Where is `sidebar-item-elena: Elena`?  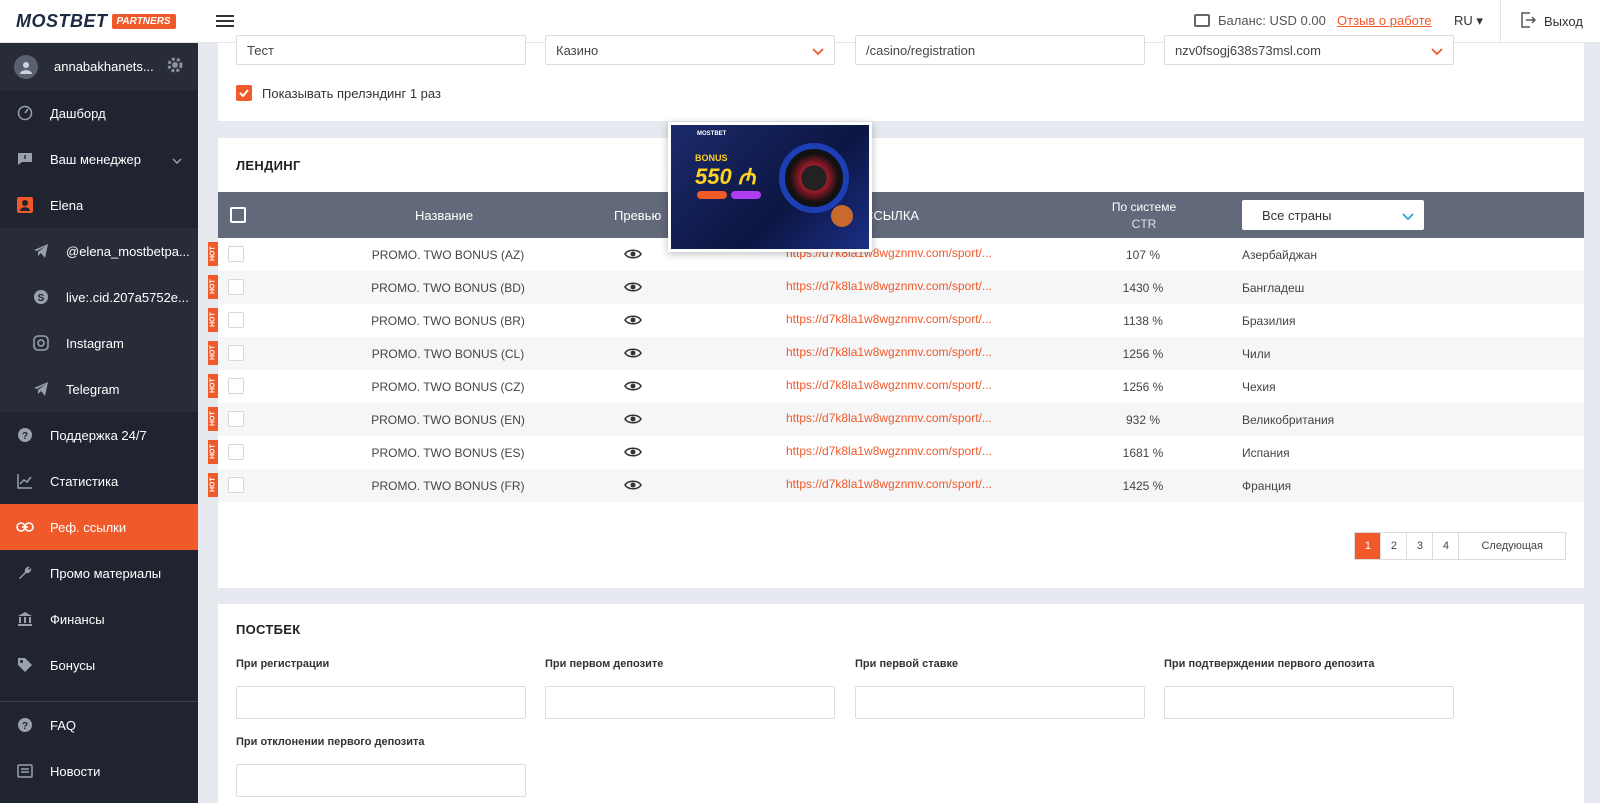
sidebar-item-elena: Elena is located at coordinates (99, 205).